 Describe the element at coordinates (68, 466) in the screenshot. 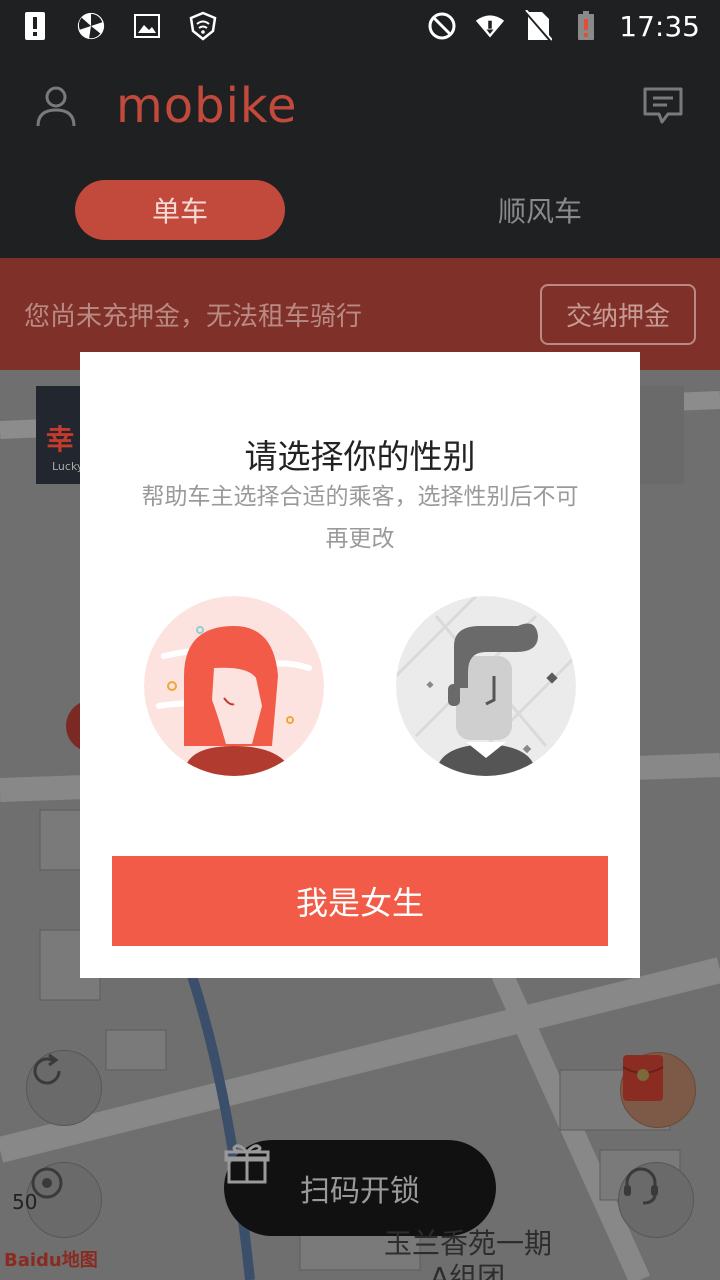

I see `map-ad-subtext: Lucky` at that location.